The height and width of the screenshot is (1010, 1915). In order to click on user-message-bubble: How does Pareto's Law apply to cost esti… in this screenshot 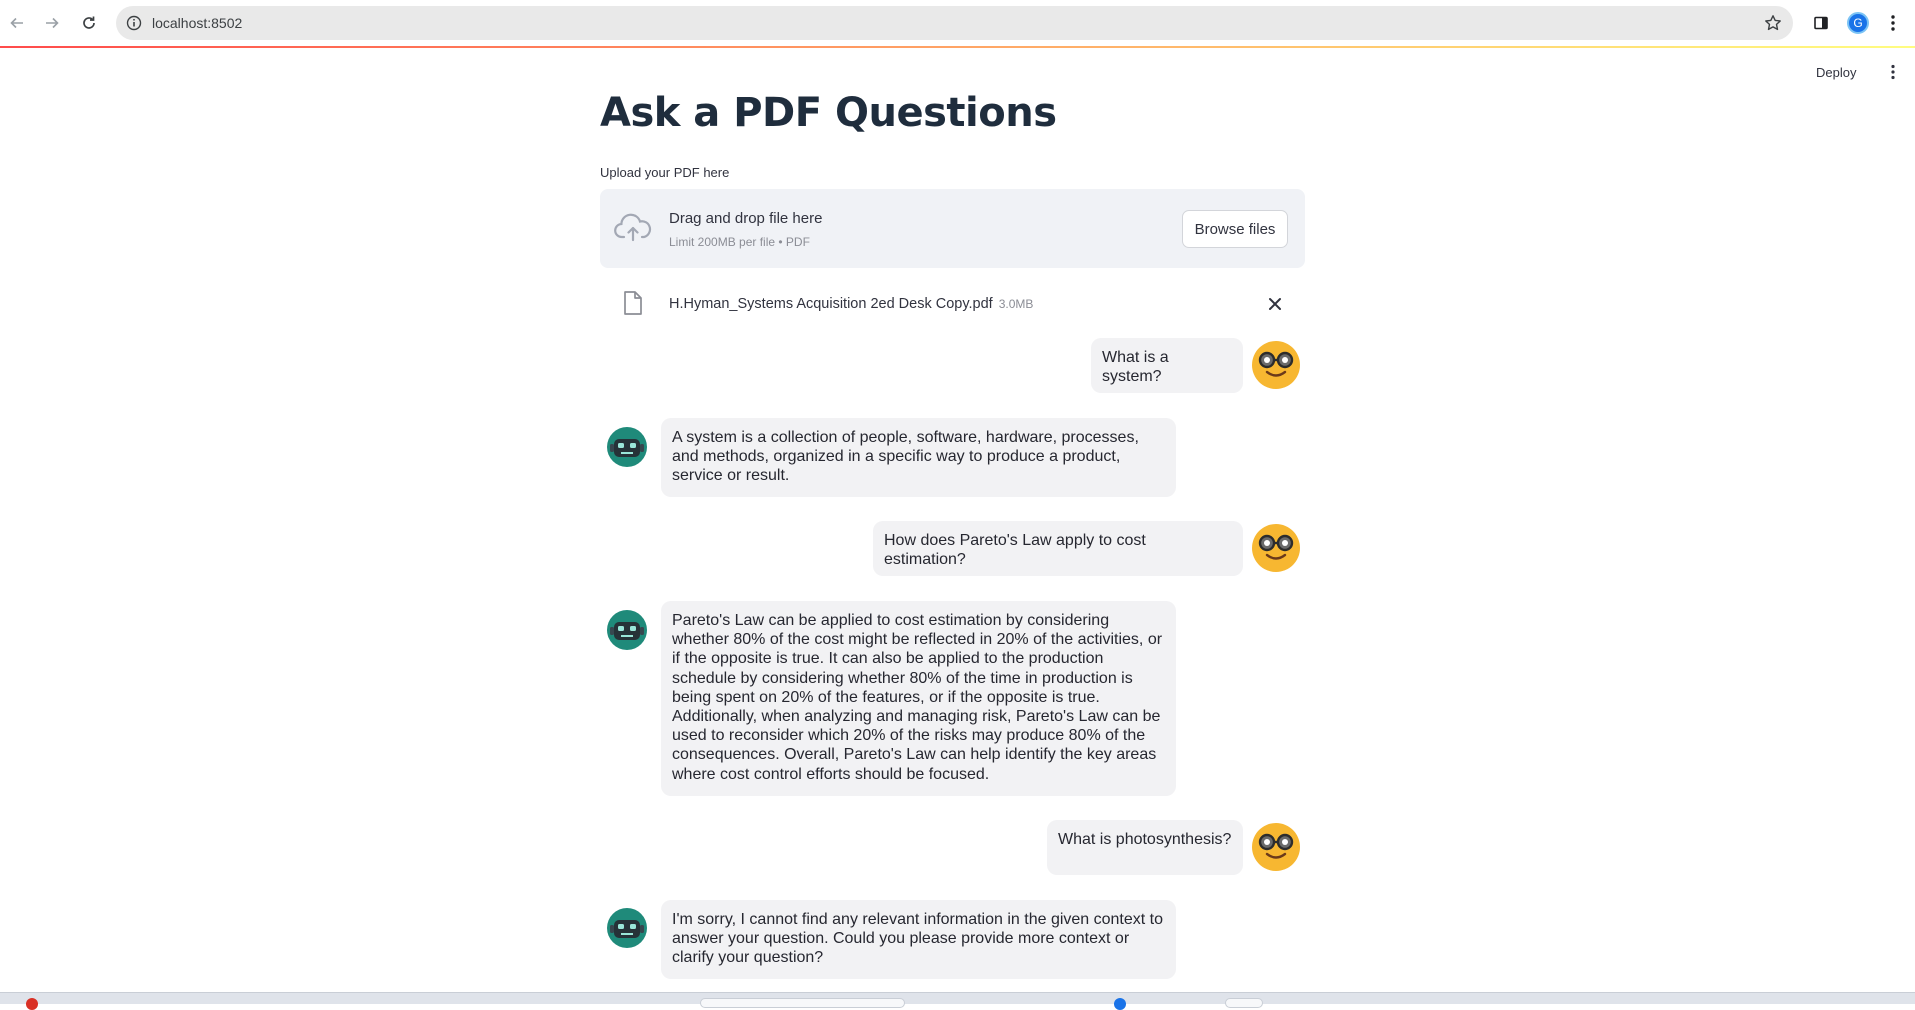, I will do `click(1058, 548)`.